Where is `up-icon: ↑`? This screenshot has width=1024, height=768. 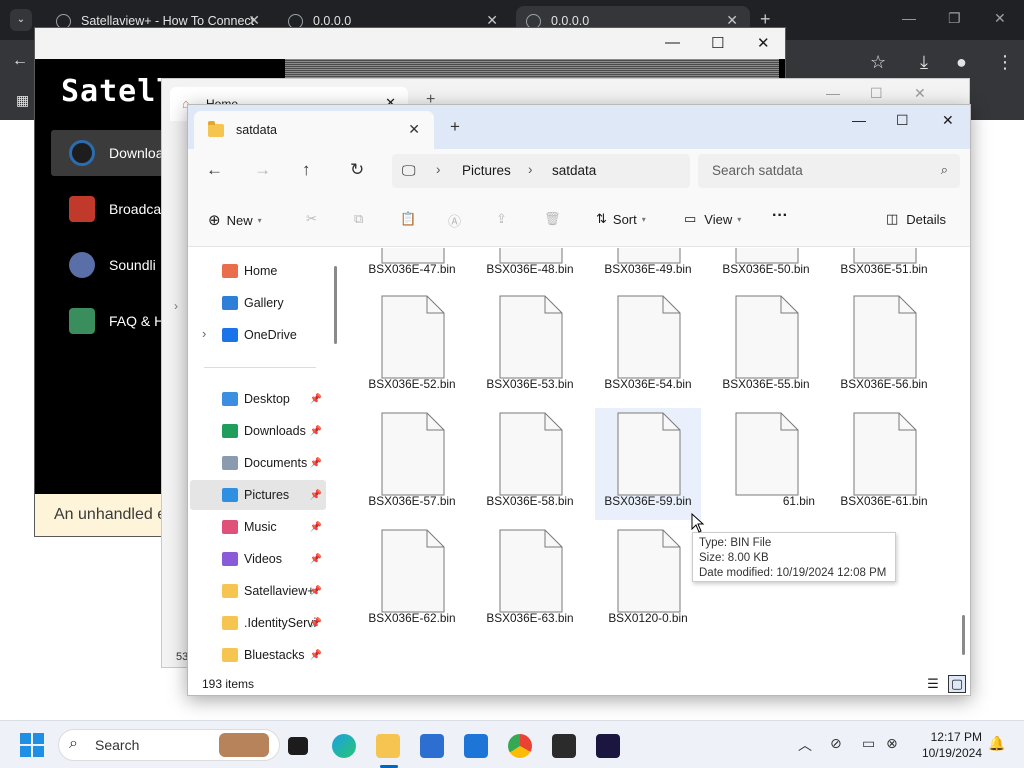 up-icon: ↑ is located at coordinates (306, 170).